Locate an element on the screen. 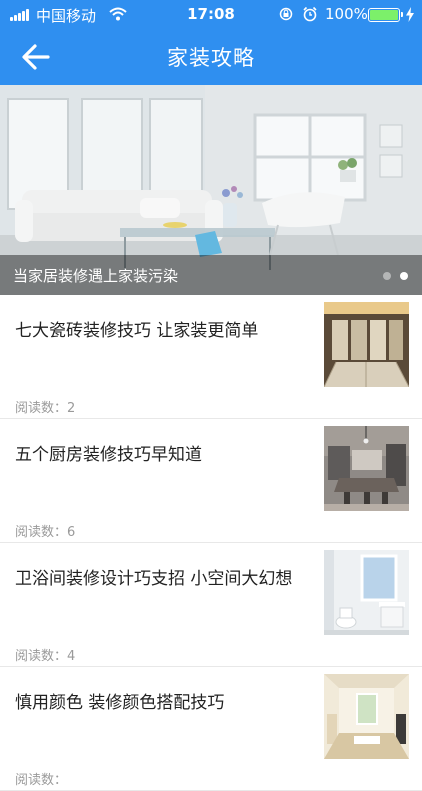 Image resolution: width=422 pixels, height=791 pixels. article-read-count: 阅读数：6 is located at coordinates (45, 530).